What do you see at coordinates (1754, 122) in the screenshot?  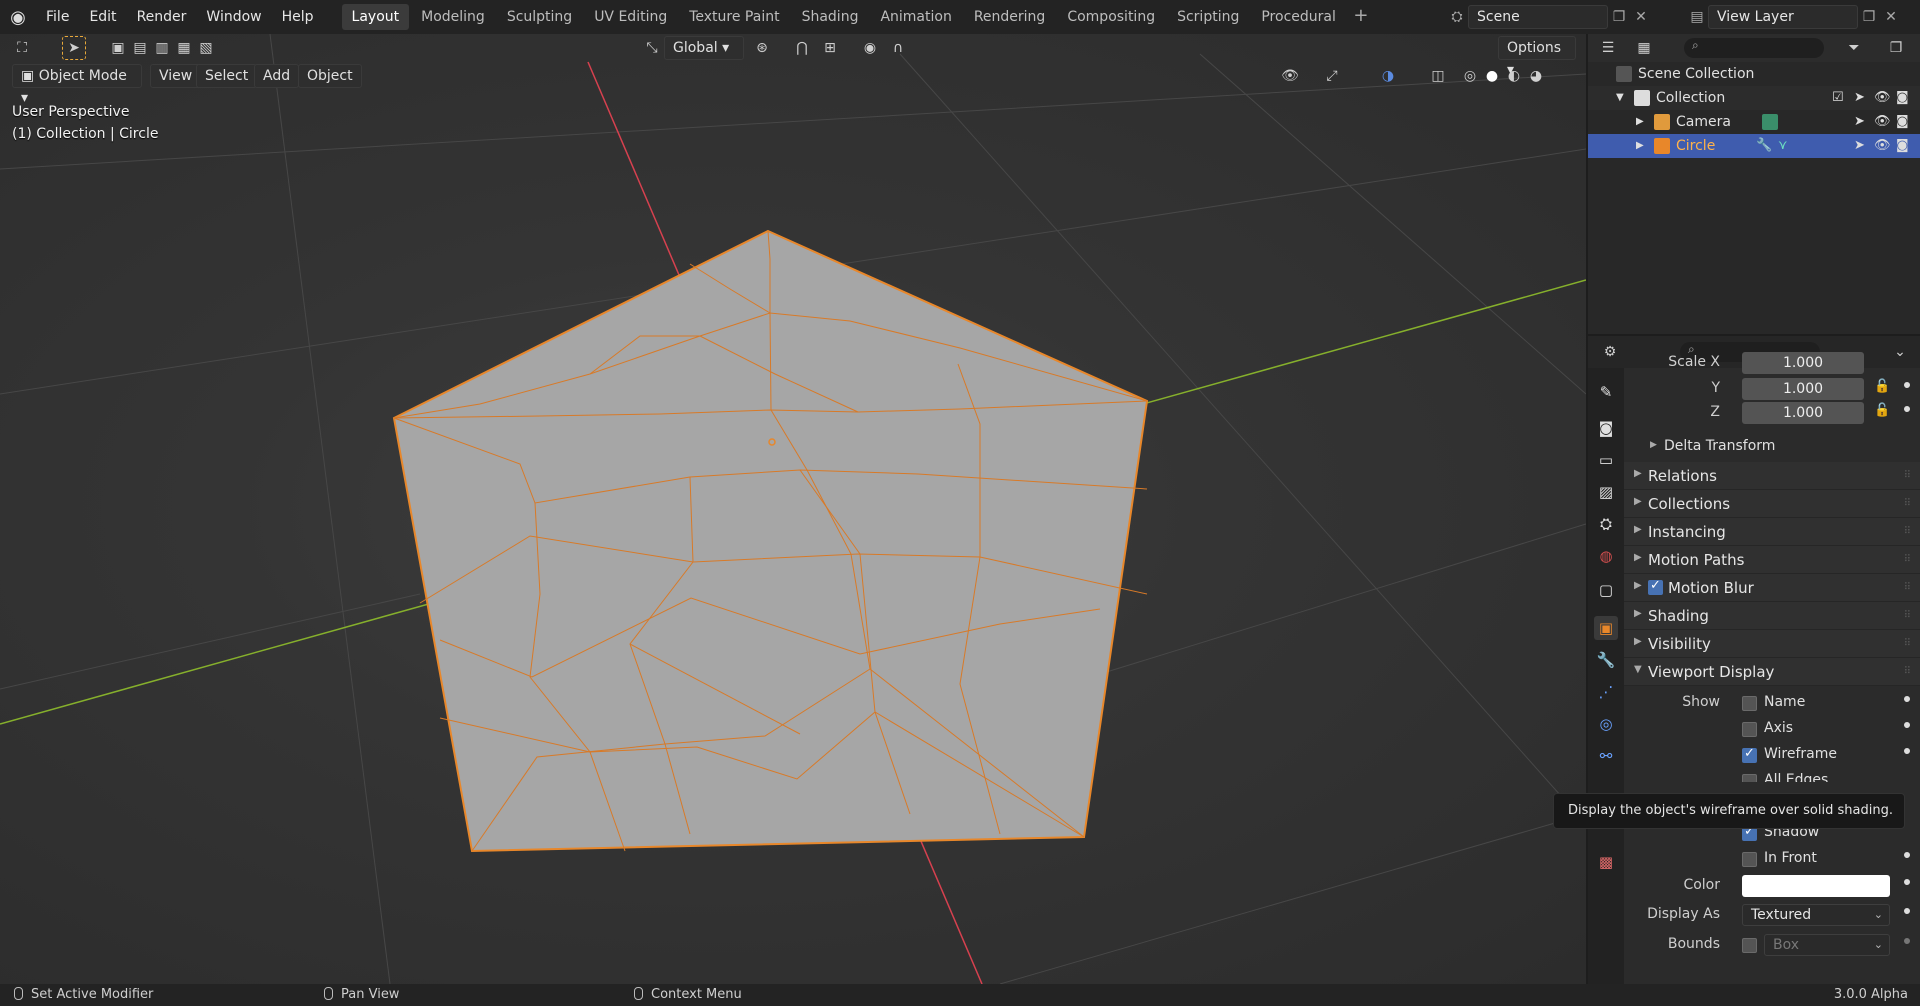 I see `outliner-item-camera: ▶ Camera ➤ 👁 ◙` at bounding box center [1754, 122].